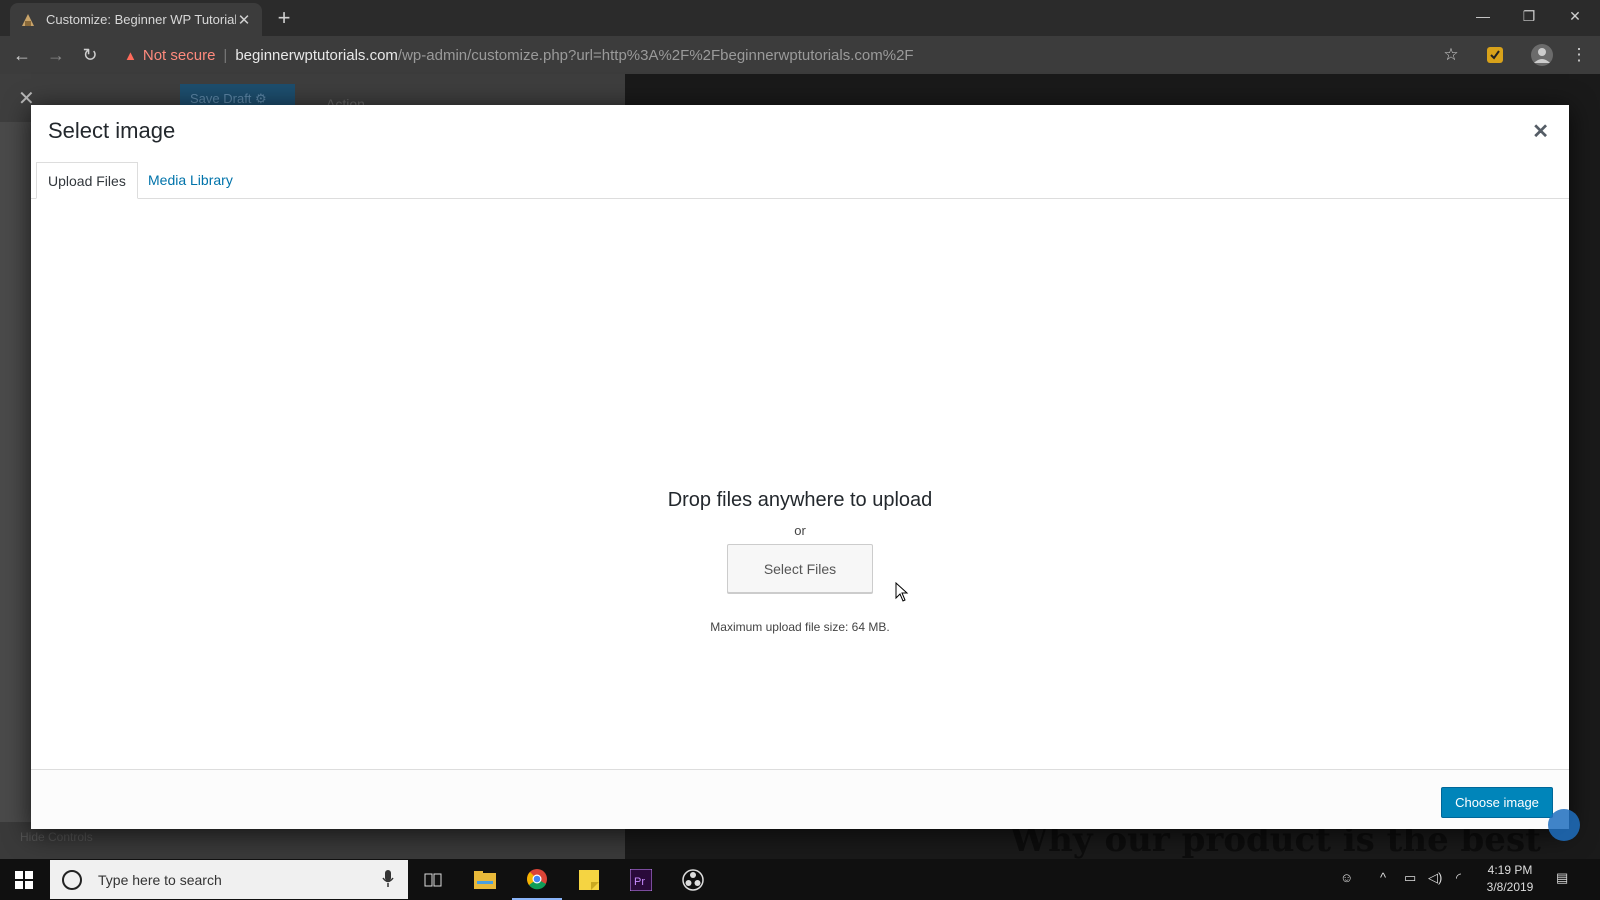 The width and height of the screenshot is (1600, 900). I want to click on people-icon: ☺, so click(1346, 877).